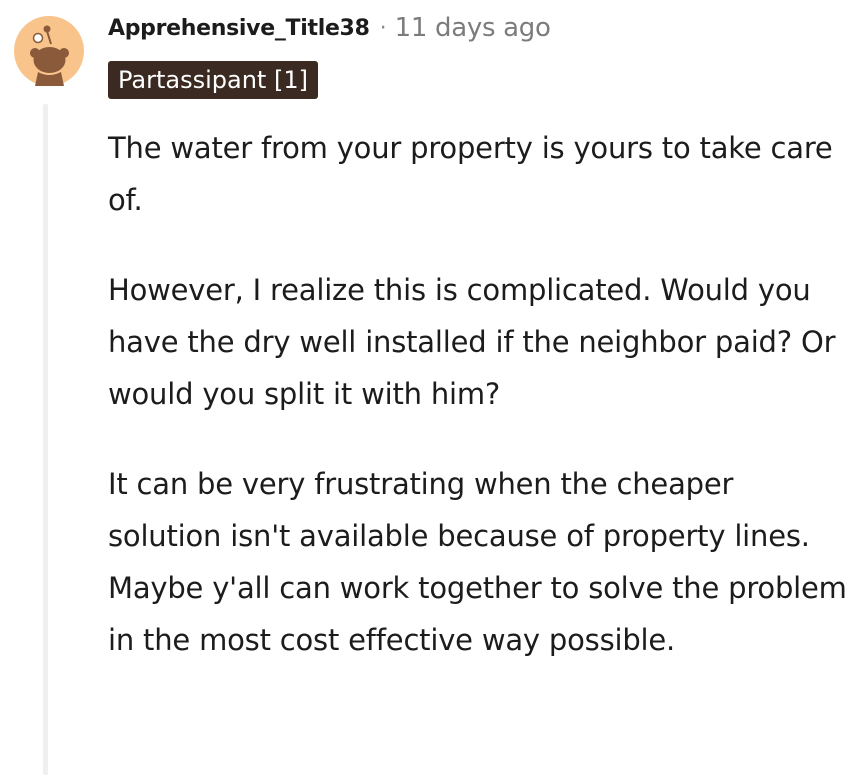 The height and width of the screenshot is (775, 865). I want to click on user-flair-badge: Partassipant [1], so click(213, 80).